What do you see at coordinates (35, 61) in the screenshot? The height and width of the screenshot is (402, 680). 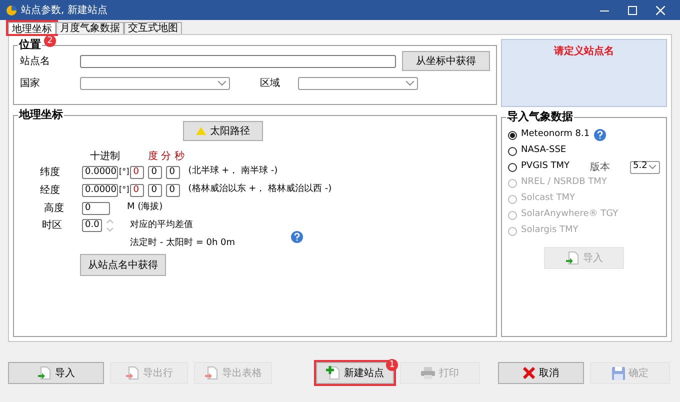 I see `field-label: 站点名` at bounding box center [35, 61].